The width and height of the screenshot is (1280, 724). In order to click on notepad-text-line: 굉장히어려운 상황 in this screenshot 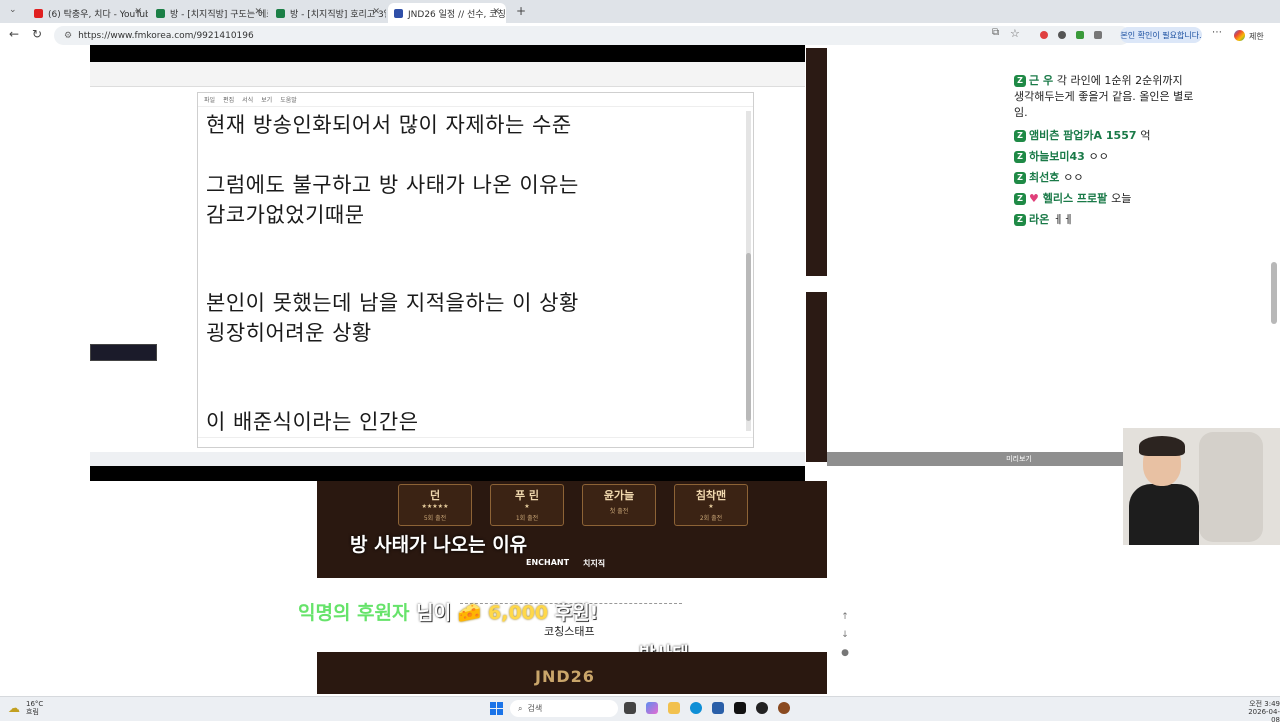, I will do `click(289, 333)`.